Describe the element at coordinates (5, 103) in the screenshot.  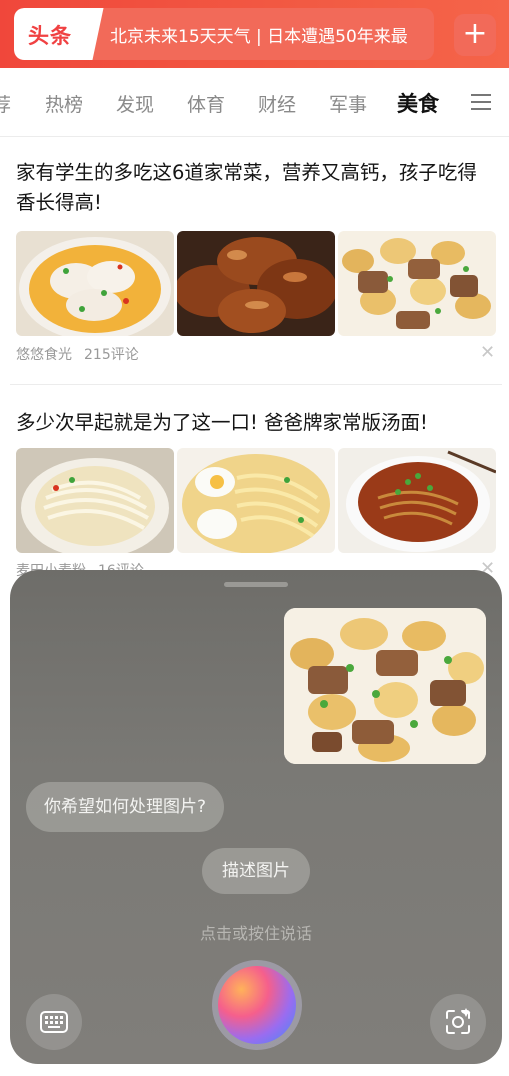
I see `tab-recommend: 荐` at that location.